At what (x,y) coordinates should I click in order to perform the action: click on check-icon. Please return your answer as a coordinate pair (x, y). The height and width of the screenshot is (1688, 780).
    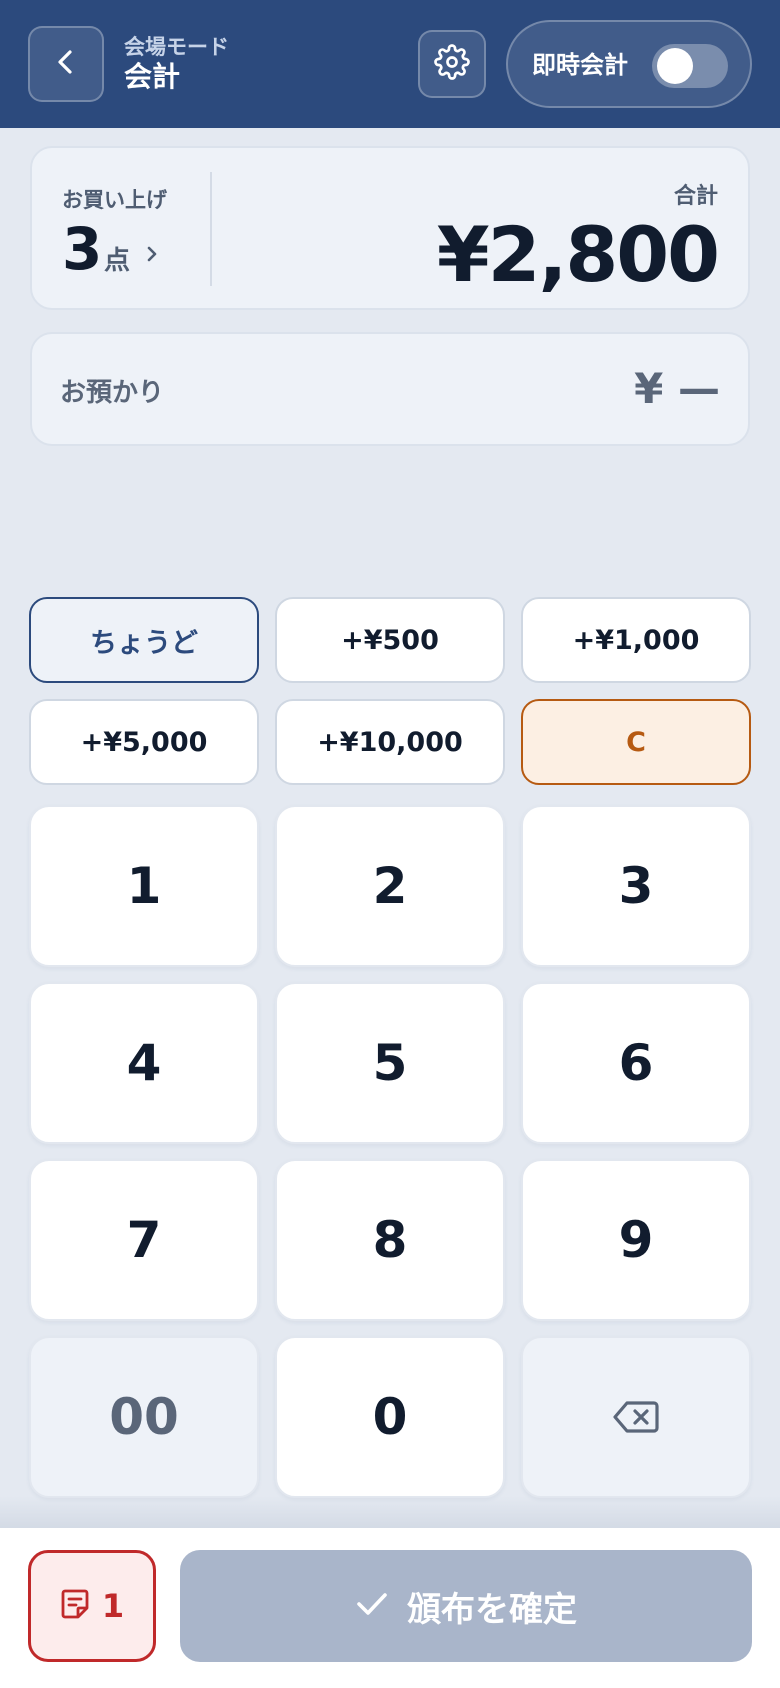
    Looking at the image, I should click on (372, 1606).